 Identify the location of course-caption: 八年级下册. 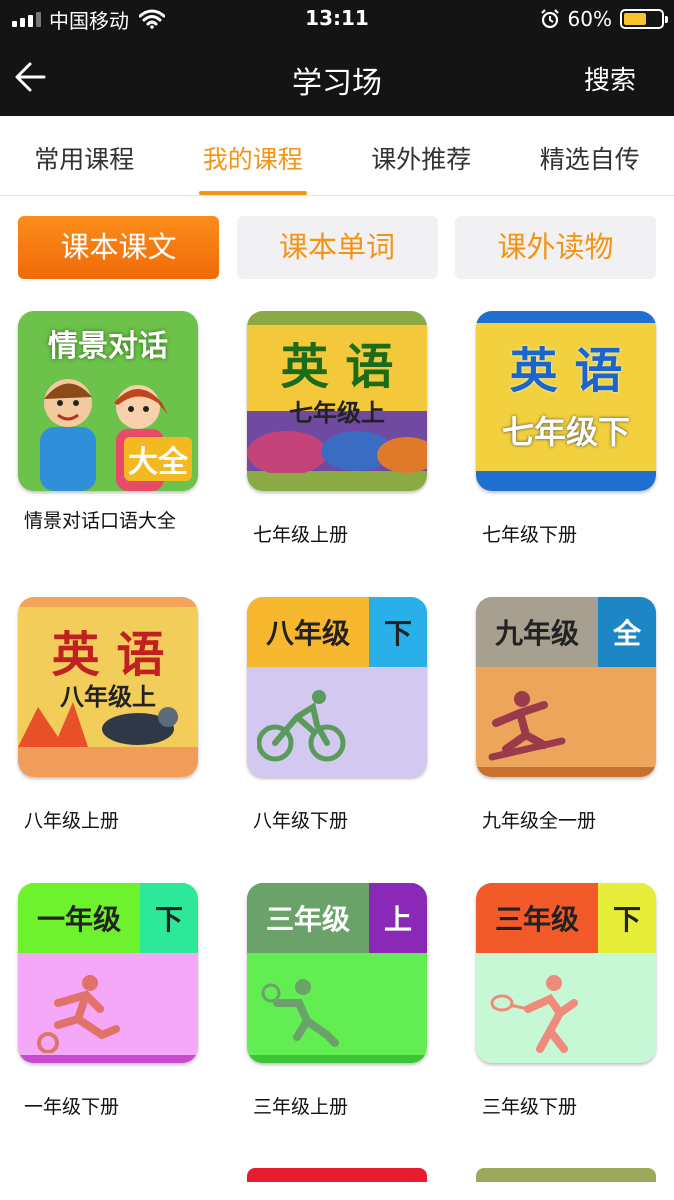
(301, 821).